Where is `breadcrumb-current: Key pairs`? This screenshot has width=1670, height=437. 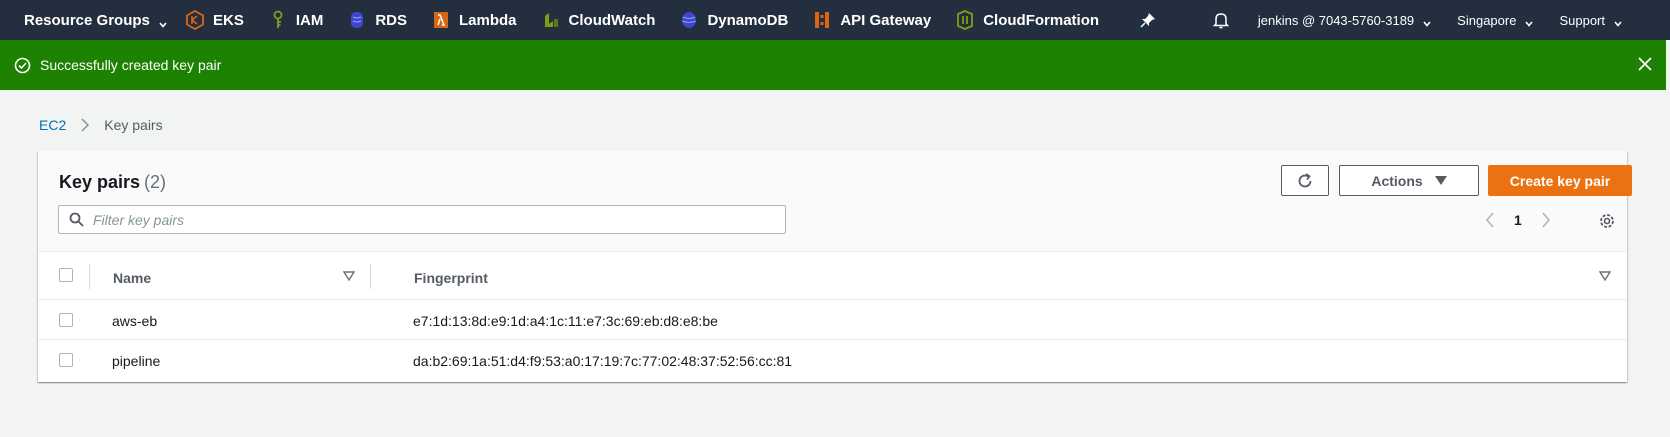
breadcrumb-current: Key pairs is located at coordinates (133, 125).